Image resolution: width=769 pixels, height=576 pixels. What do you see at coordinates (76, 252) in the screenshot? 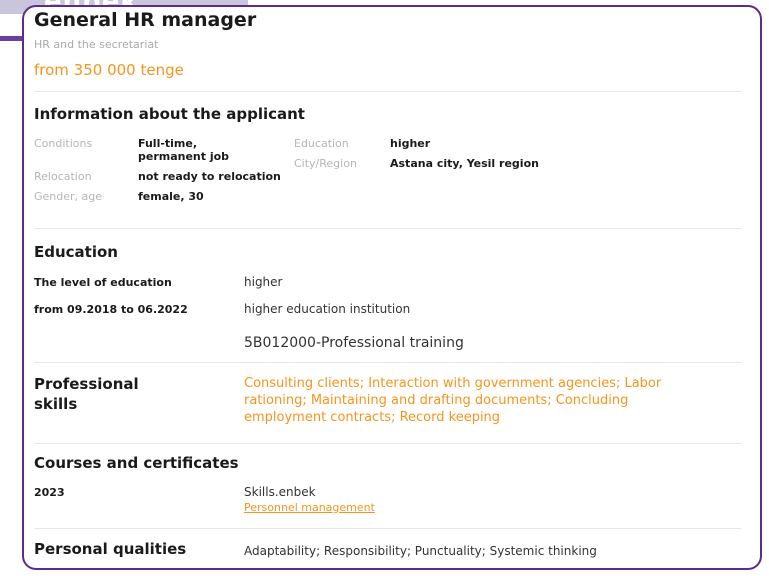
I see `education-heading: Education` at bounding box center [76, 252].